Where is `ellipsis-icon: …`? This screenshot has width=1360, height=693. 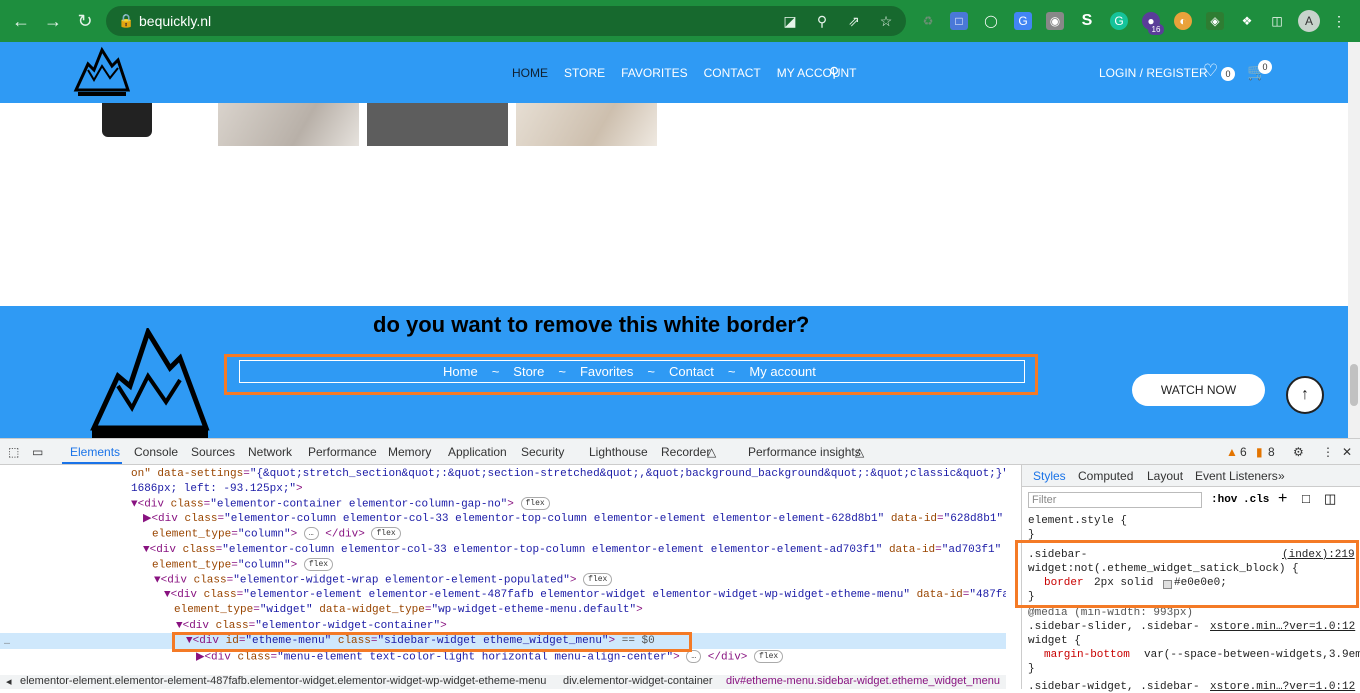 ellipsis-icon: … is located at coordinates (7, 642).